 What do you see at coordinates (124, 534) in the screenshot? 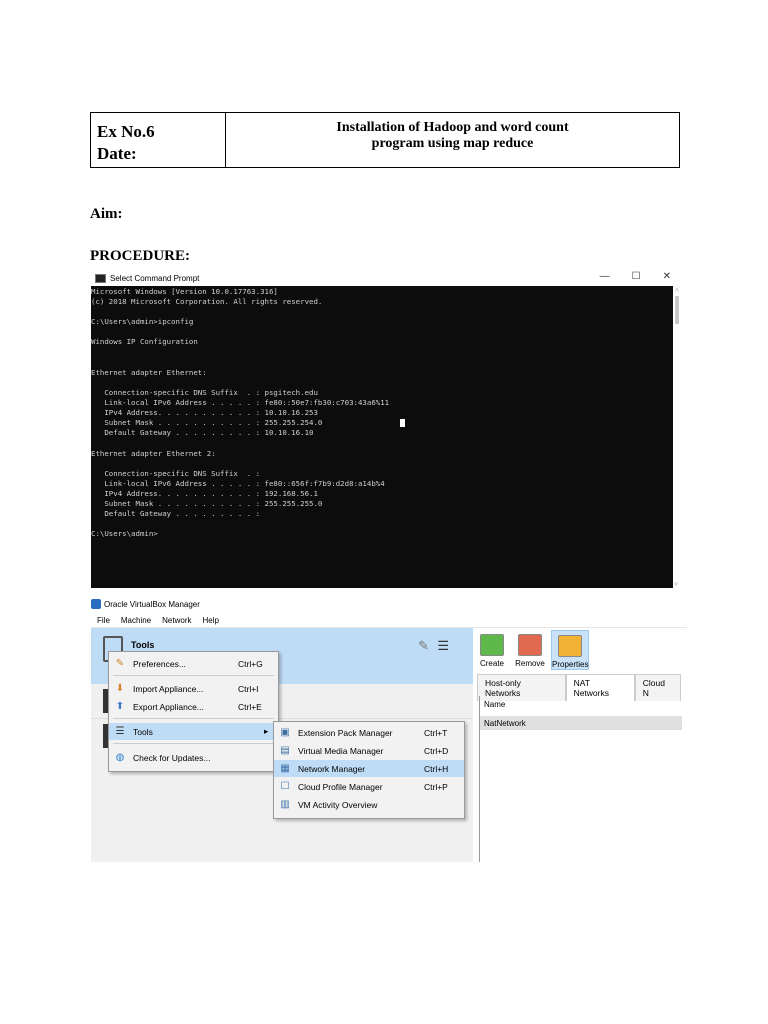
I see `cmd-output-line: C:\Users\admin>` at bounding box center [124, 534].